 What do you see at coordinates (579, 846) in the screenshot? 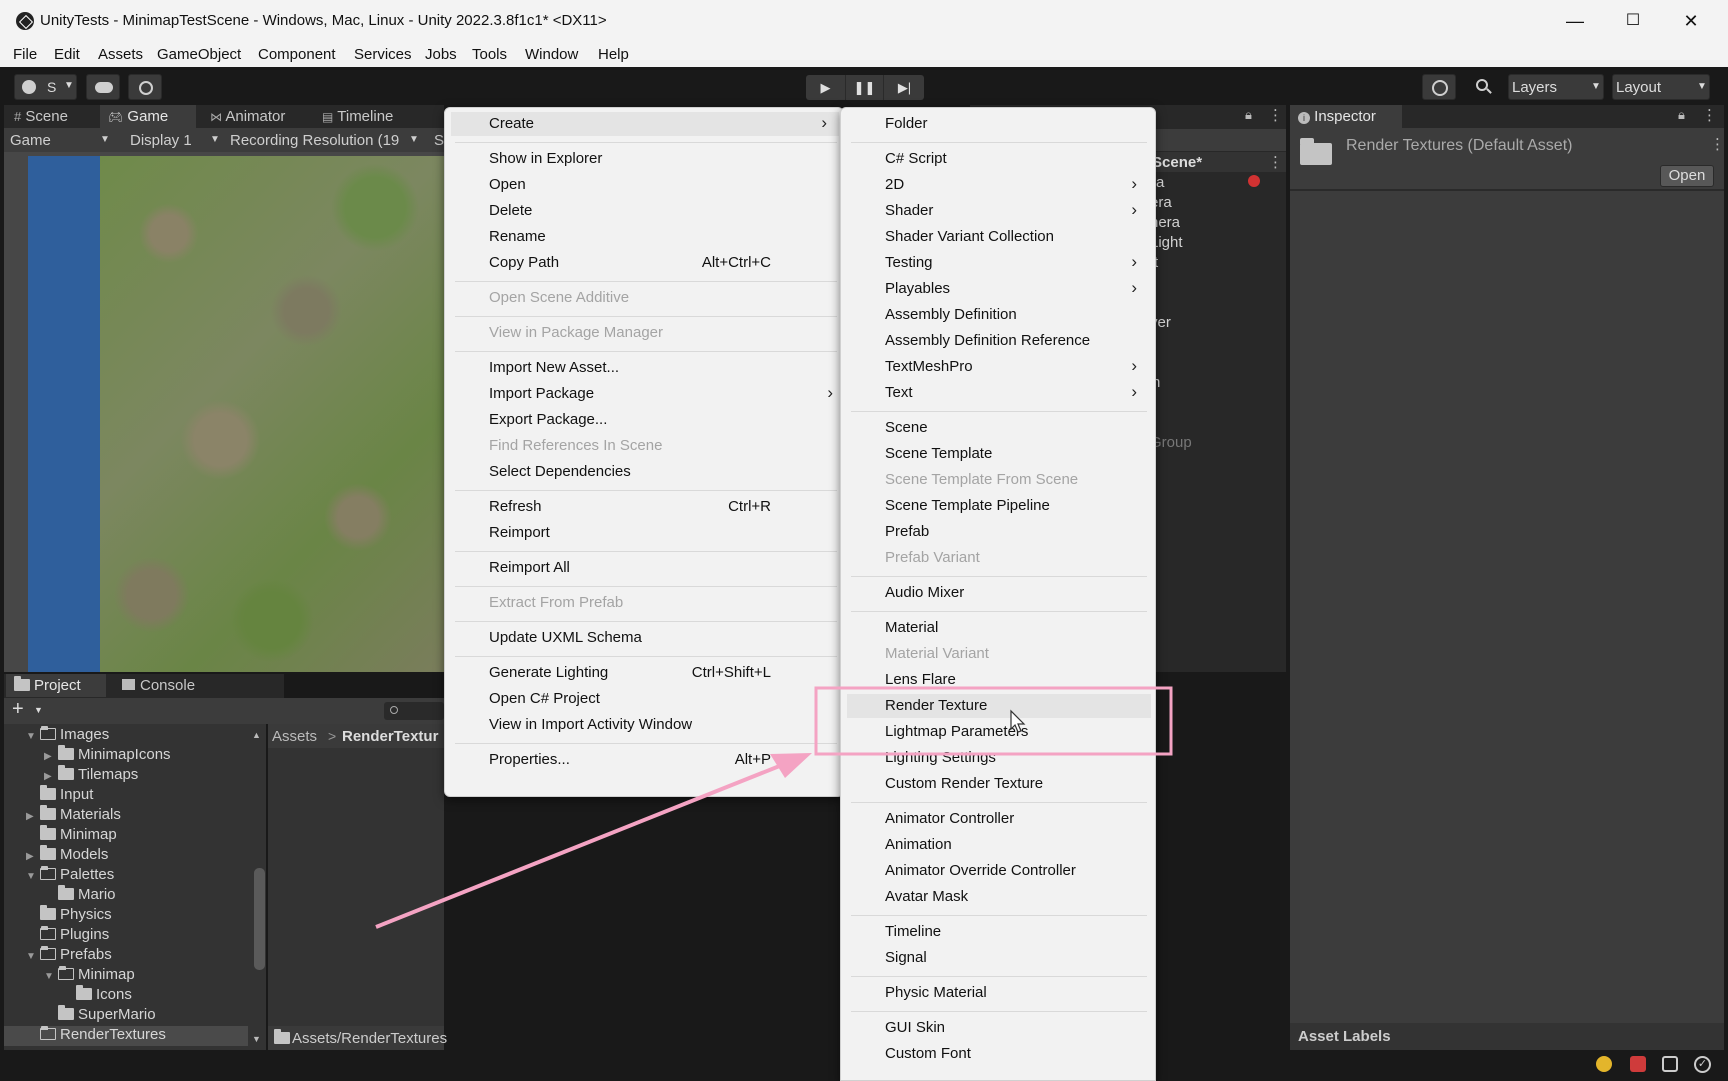
I see `annotation-arrow-line` at bounding box center [579, 846].